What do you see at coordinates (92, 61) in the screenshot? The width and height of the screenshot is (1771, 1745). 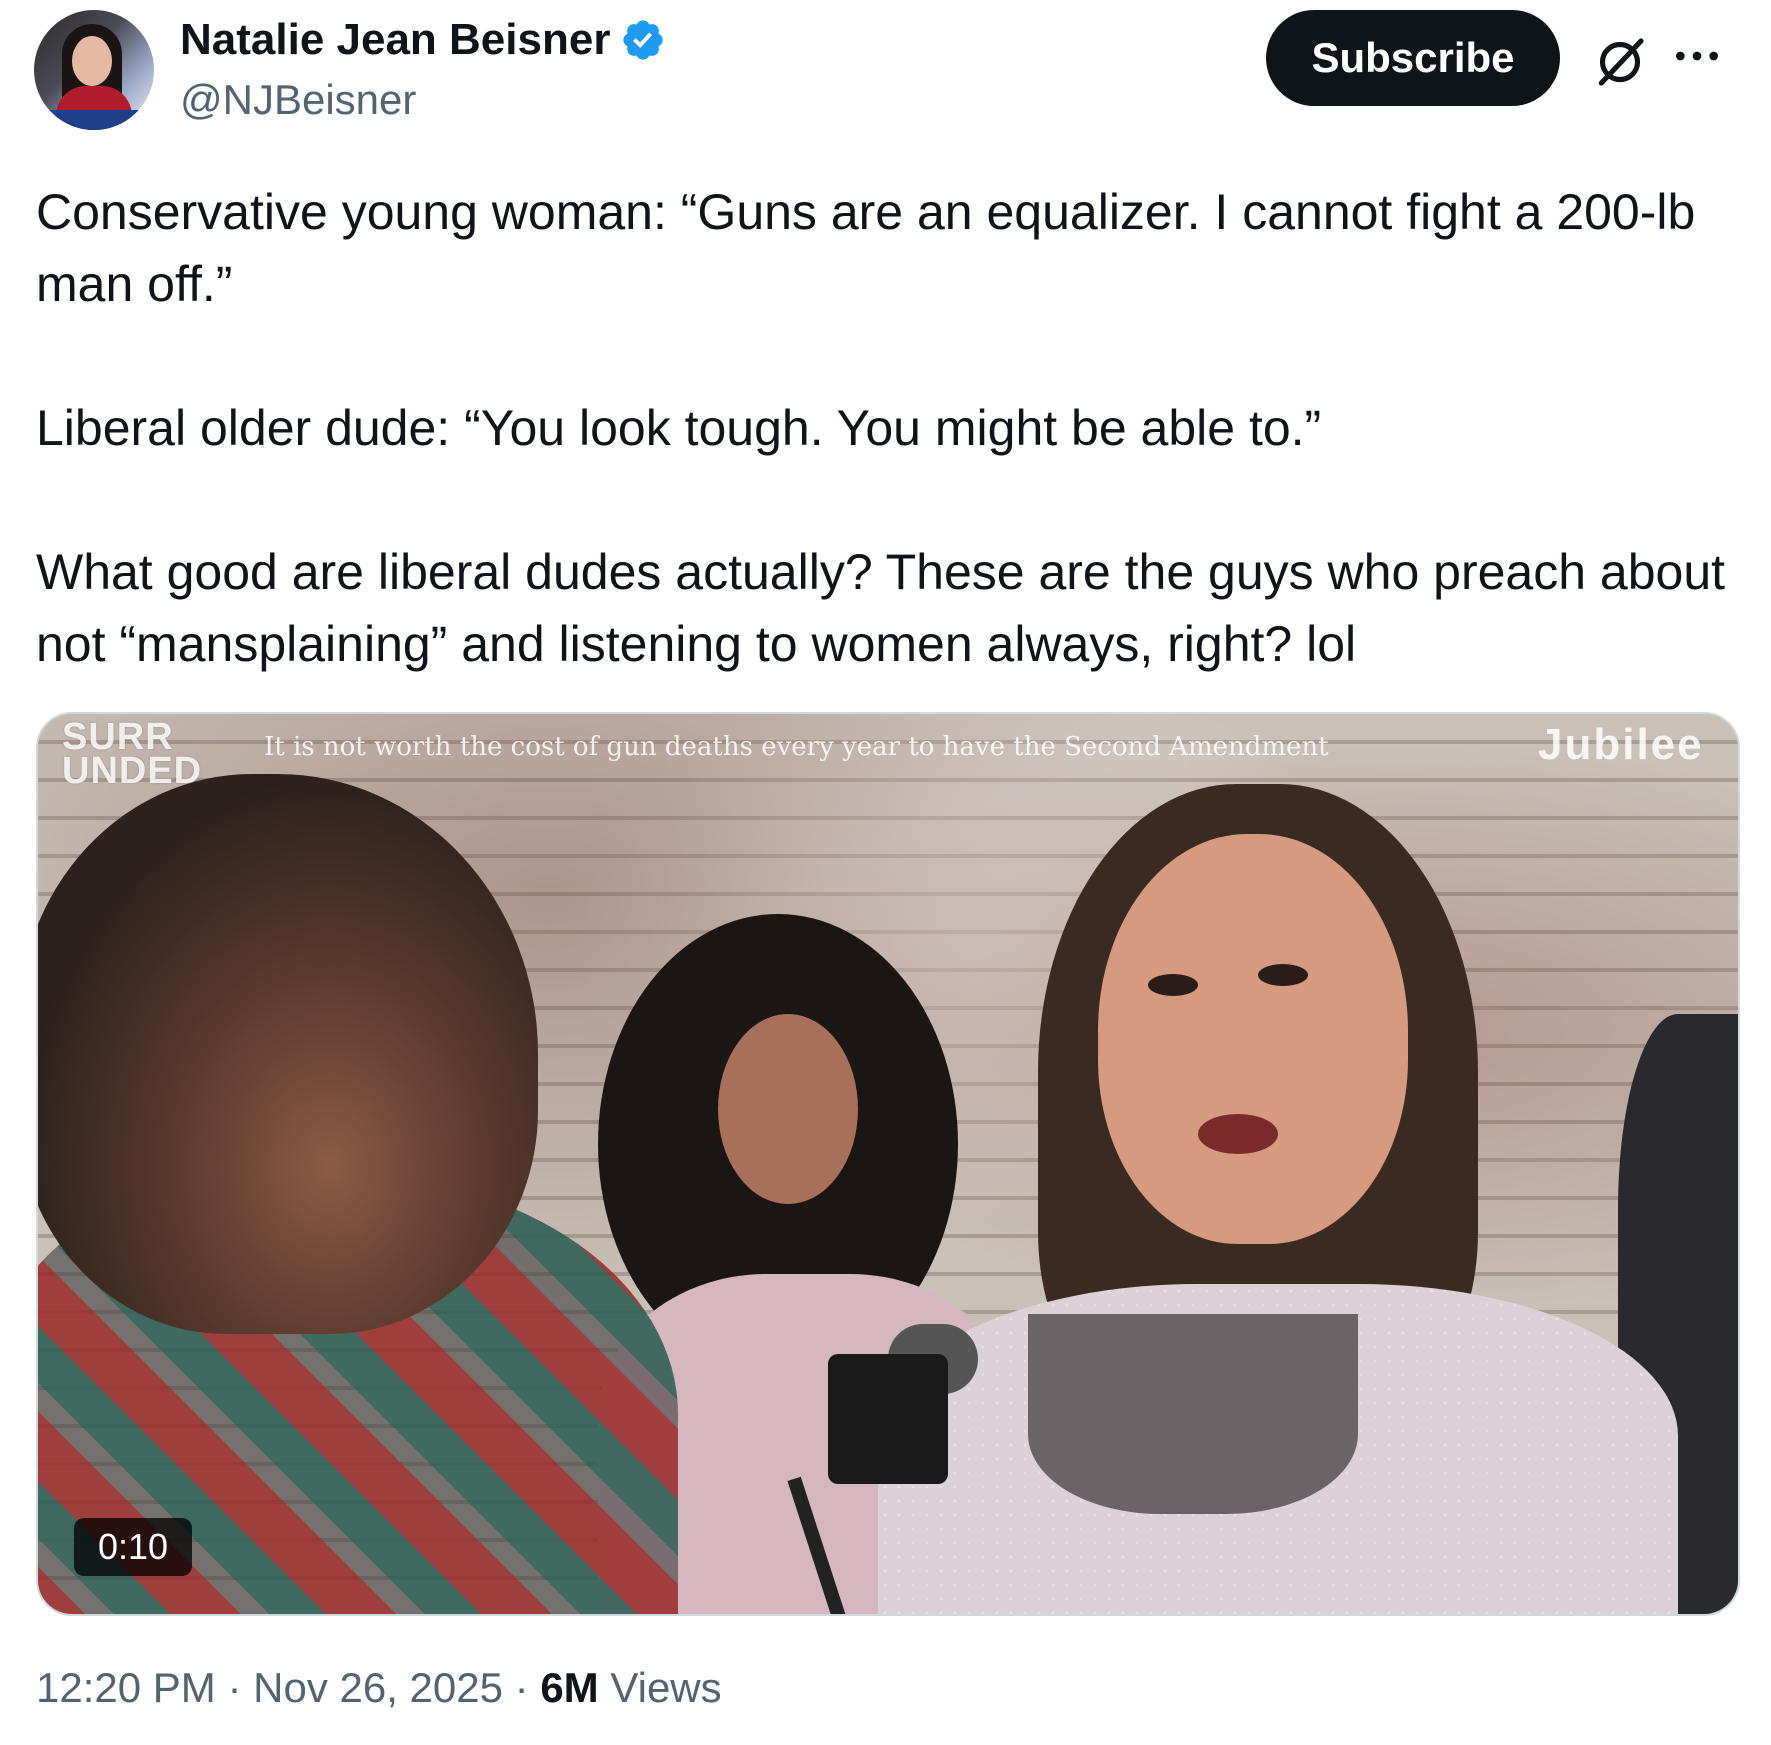 I see `avatar-face` at bounding box center [92, 61].